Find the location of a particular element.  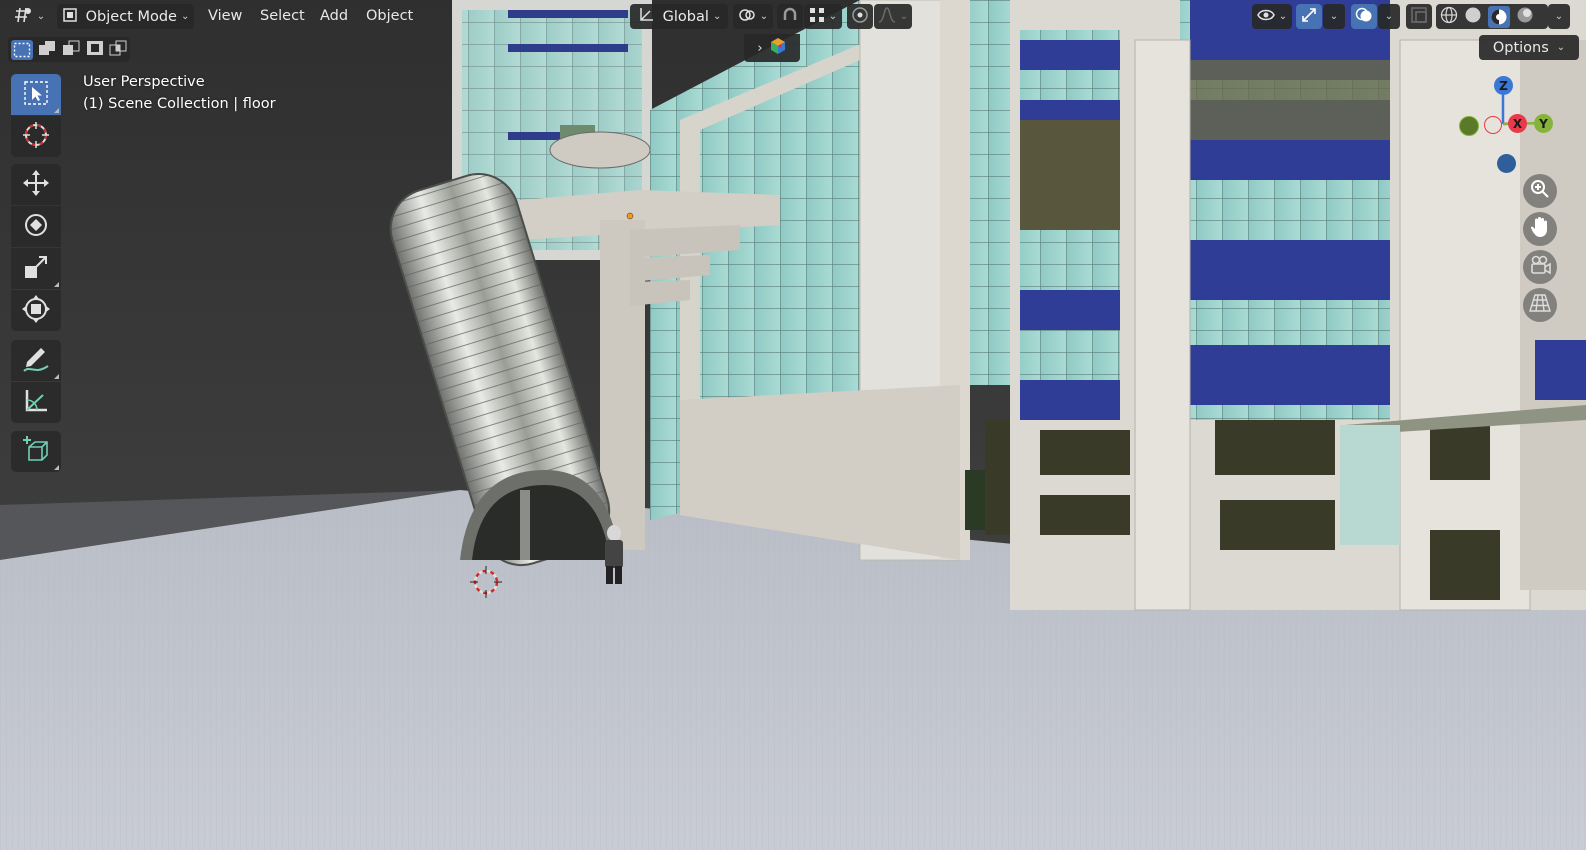

collection-toggle-button: › is located at coordinates (772, 48).